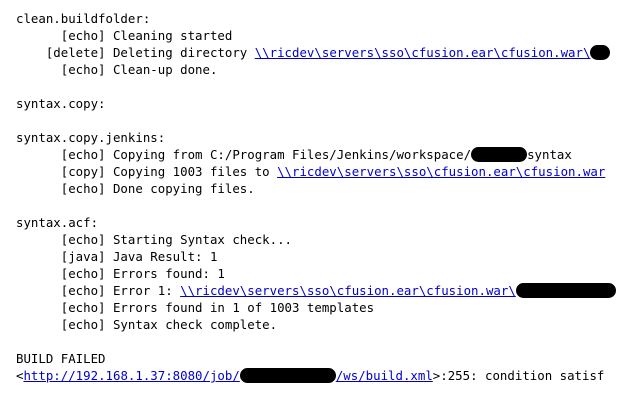  Describe the element at coordinates (328, 324) in the screenshot. I see `log-line: [echo] Syntax check complete.` at that location.